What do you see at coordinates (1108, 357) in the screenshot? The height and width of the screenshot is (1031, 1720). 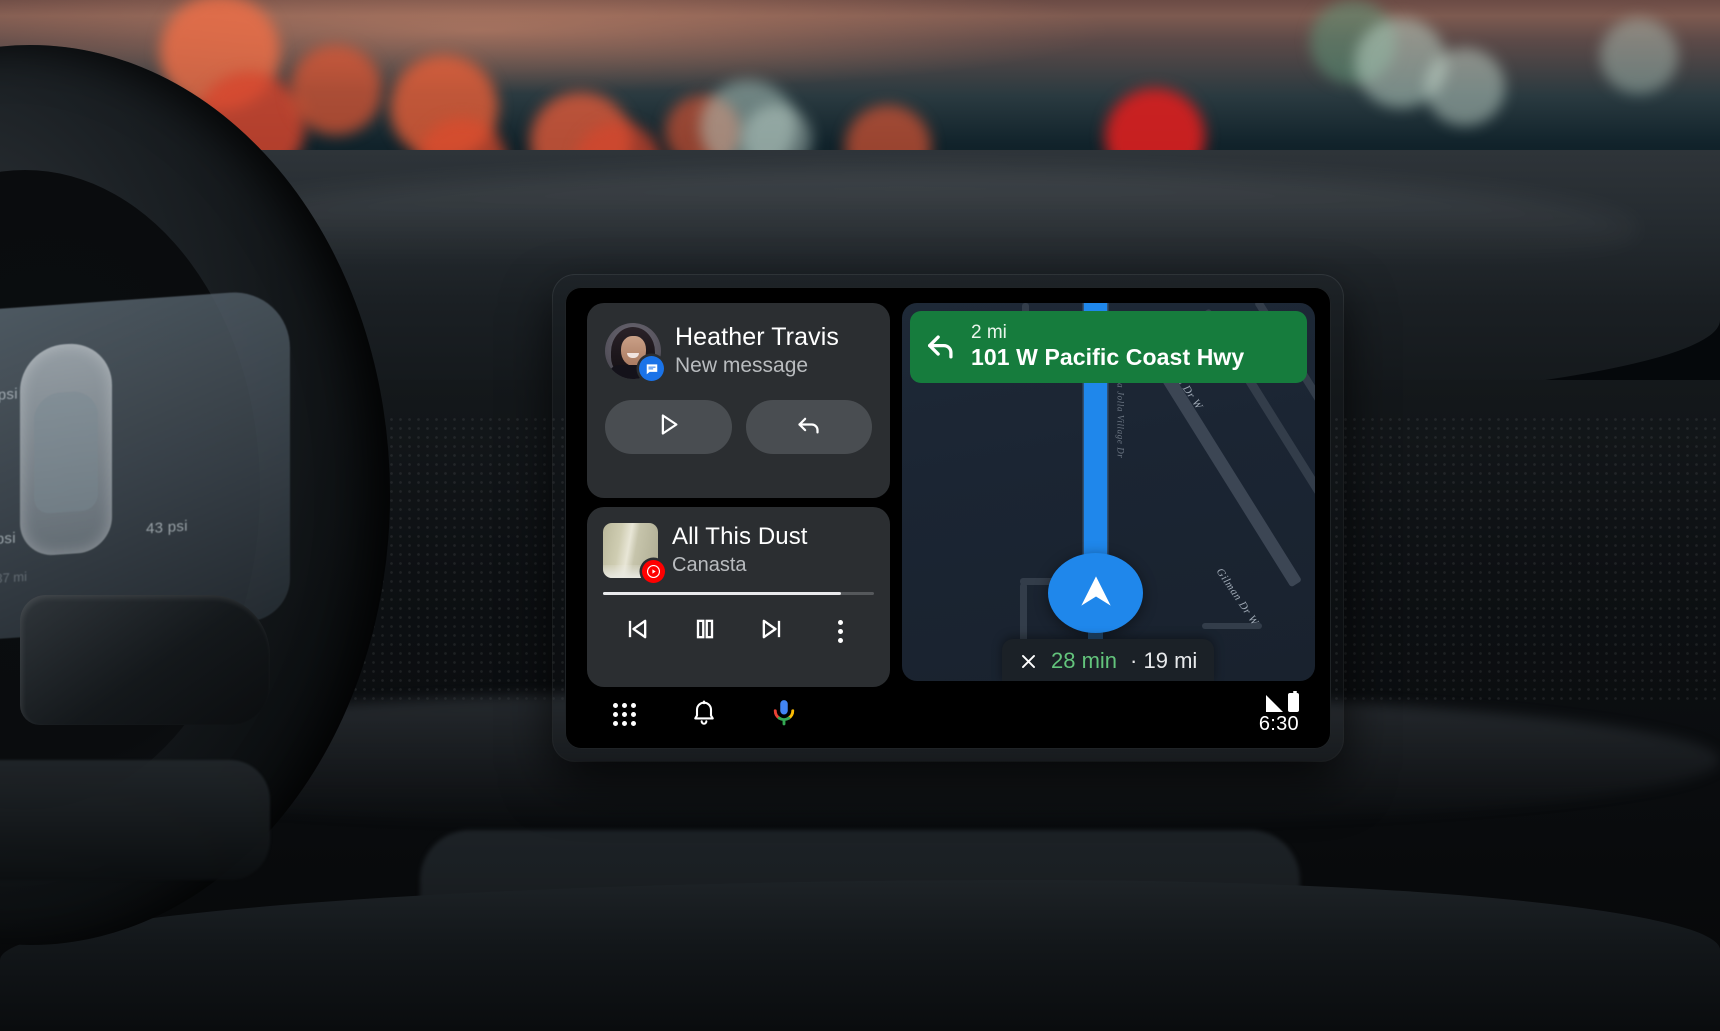 I see `maneuver-street: 101 W Pacific Coast Hwy` at bounding box center [1108, 357].